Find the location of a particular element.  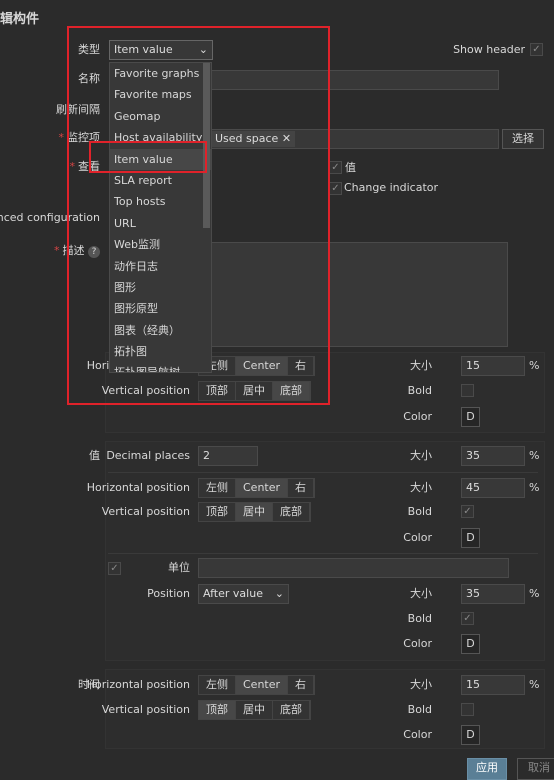

time-color-button: D is located at coordinates (470, 735).